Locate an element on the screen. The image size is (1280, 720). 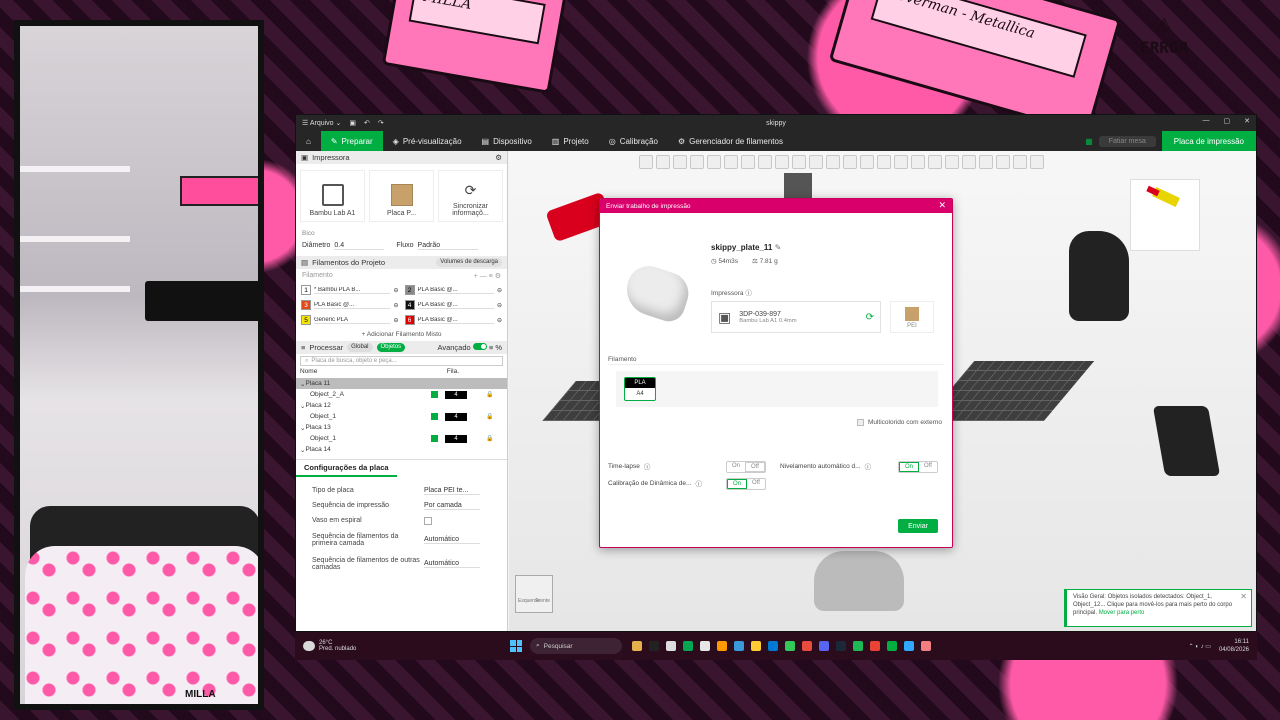
minimize-icon: — is located at coordinates (1206, 121).